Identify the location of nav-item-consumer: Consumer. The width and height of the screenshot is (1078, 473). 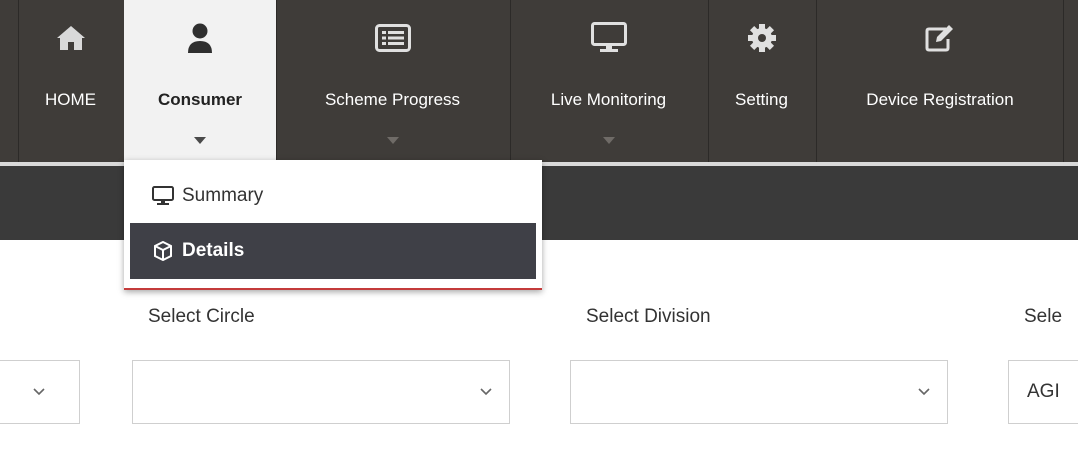
(200, 81).